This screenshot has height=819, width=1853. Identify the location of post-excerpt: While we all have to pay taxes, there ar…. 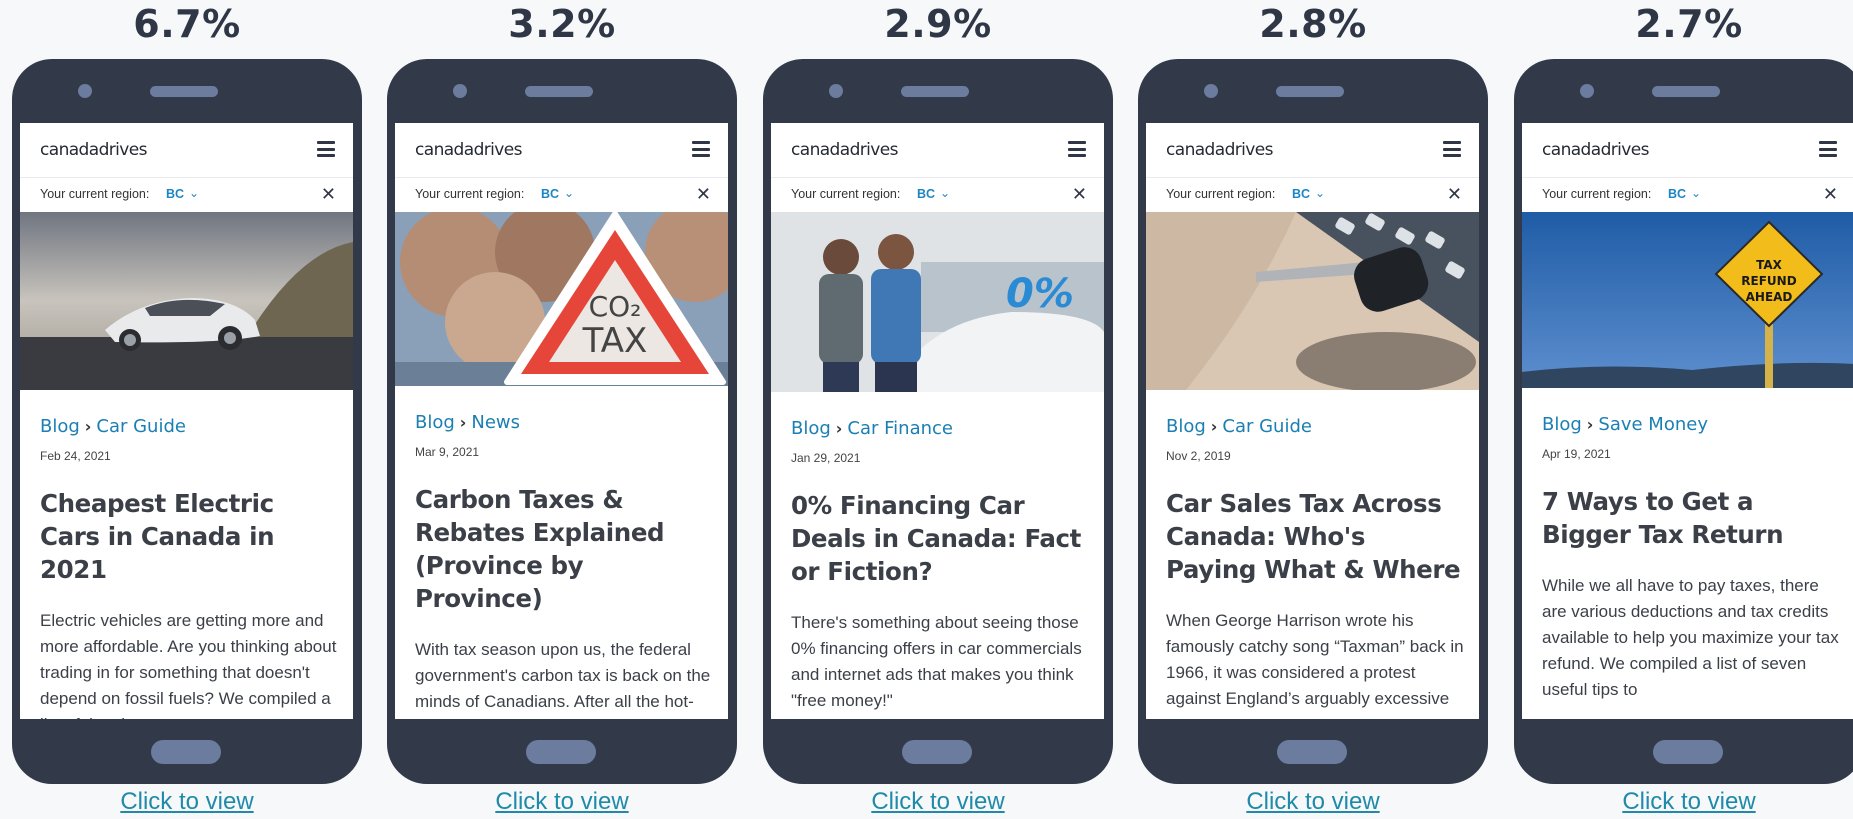
(1690, 637).